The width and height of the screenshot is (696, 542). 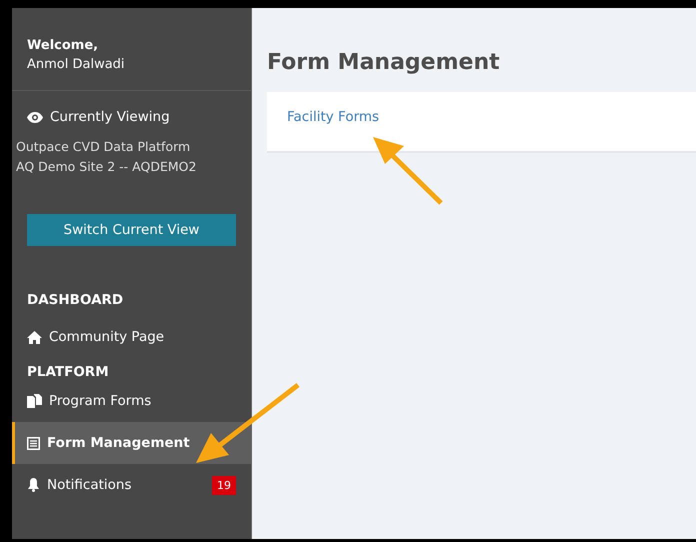 I want to click on list-icon, so click(x=33, y=443).